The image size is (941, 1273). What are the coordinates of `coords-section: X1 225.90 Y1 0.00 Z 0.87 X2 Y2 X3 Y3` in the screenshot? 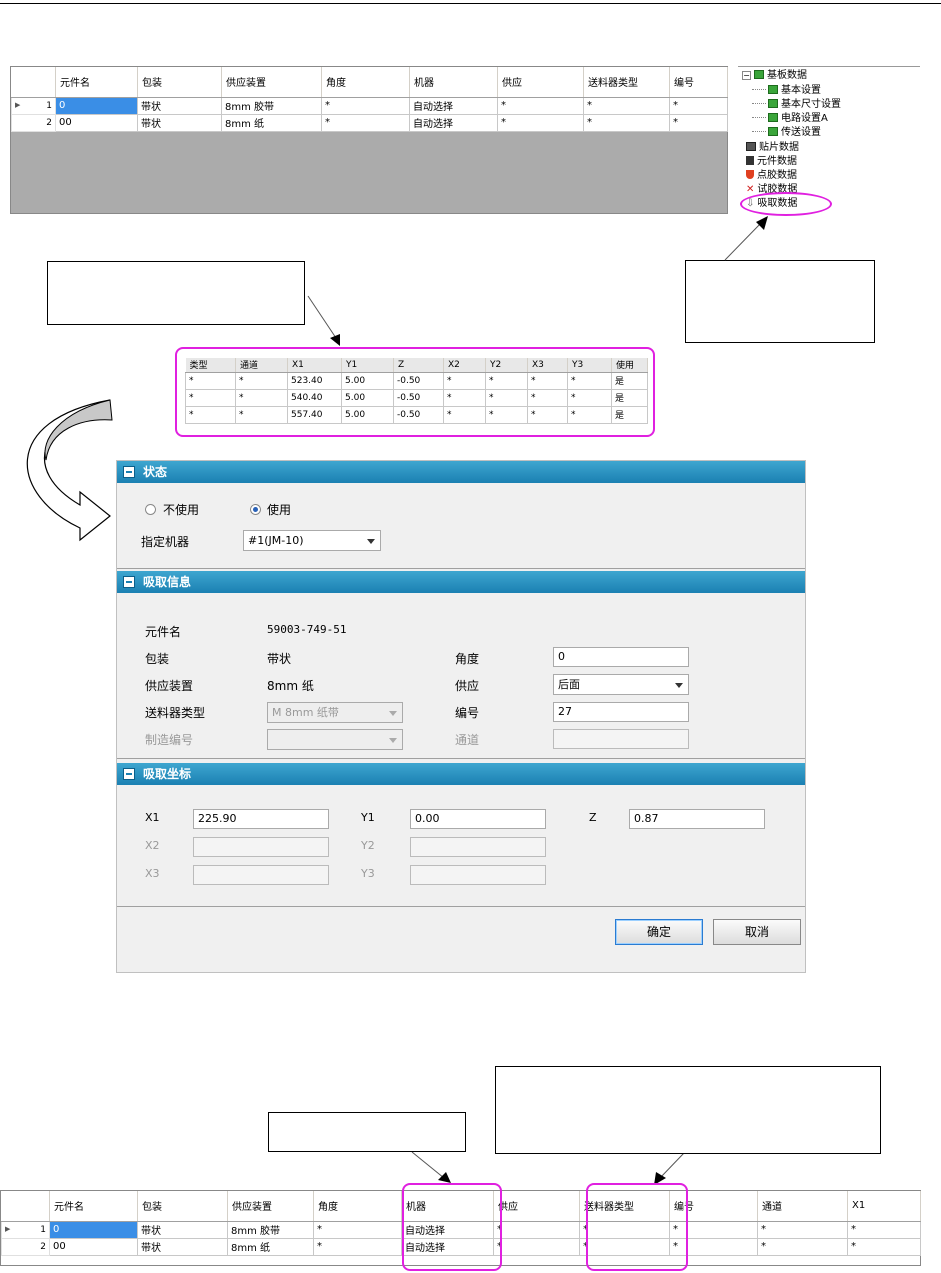 It's located at (461, 846).